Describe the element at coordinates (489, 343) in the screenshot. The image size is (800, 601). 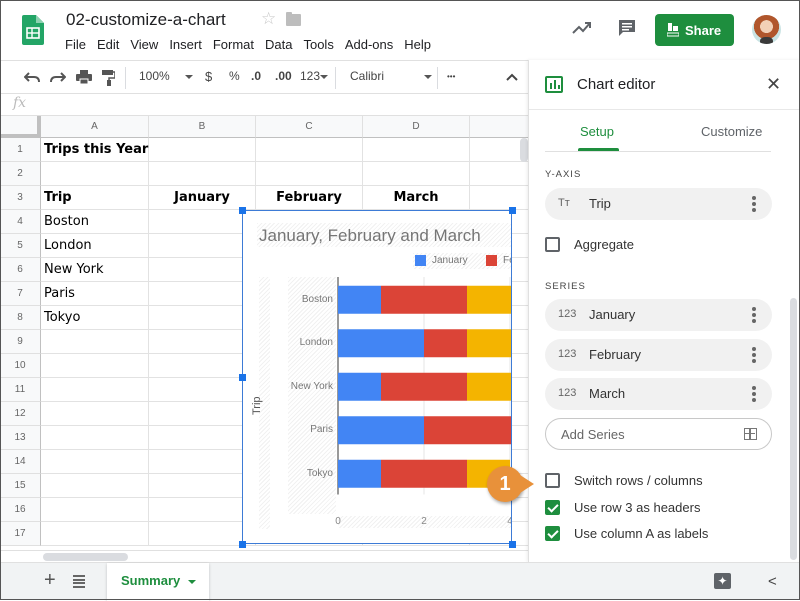
I see `bar-london-march` at that location.